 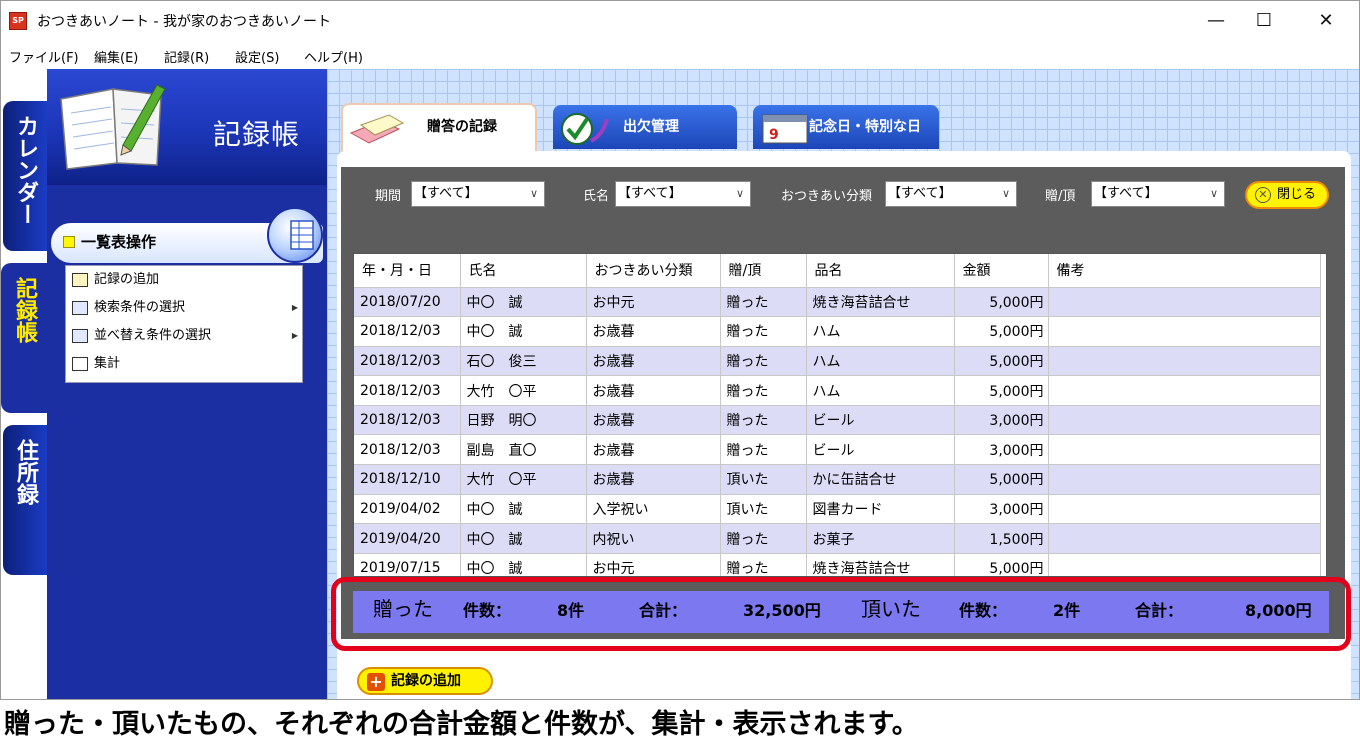 I want to click on table-row: 2018/12/03 石〇 俊三 お歳暮 贈った ハム 5,000円, so click(x=837, y=361).